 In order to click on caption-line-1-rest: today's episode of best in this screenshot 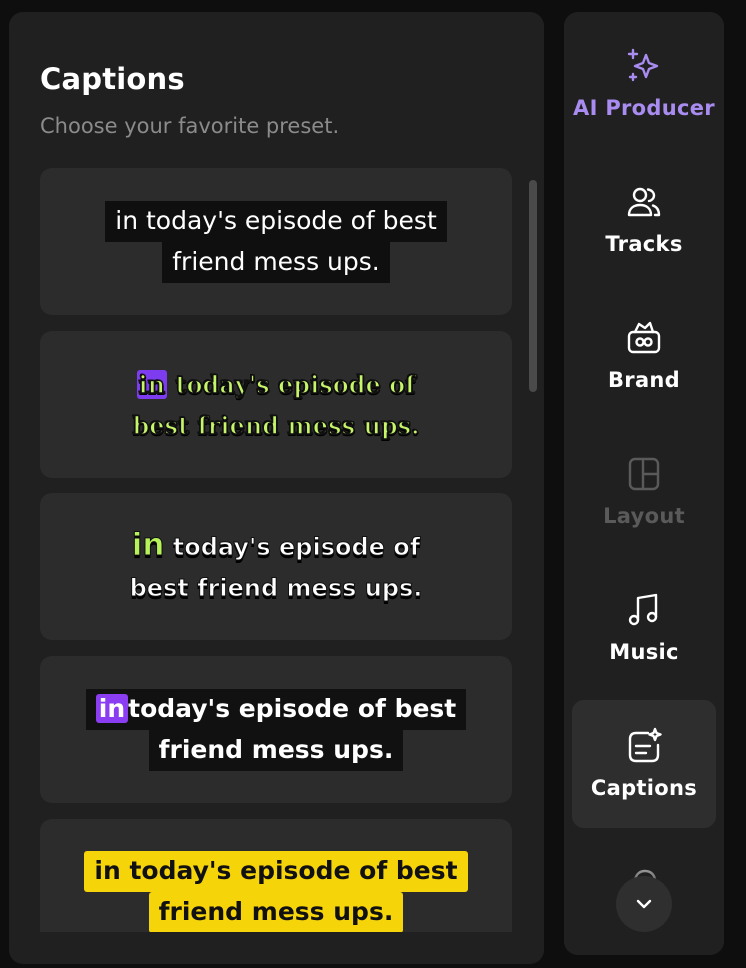, I will do `click(292, 708)`.